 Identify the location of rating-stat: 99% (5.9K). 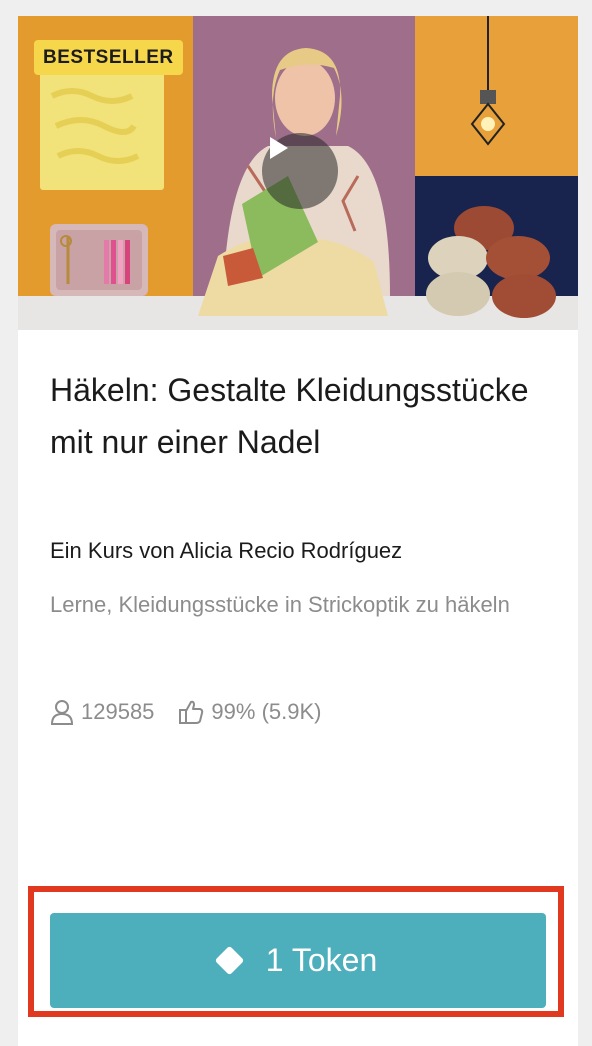
(249, 712).